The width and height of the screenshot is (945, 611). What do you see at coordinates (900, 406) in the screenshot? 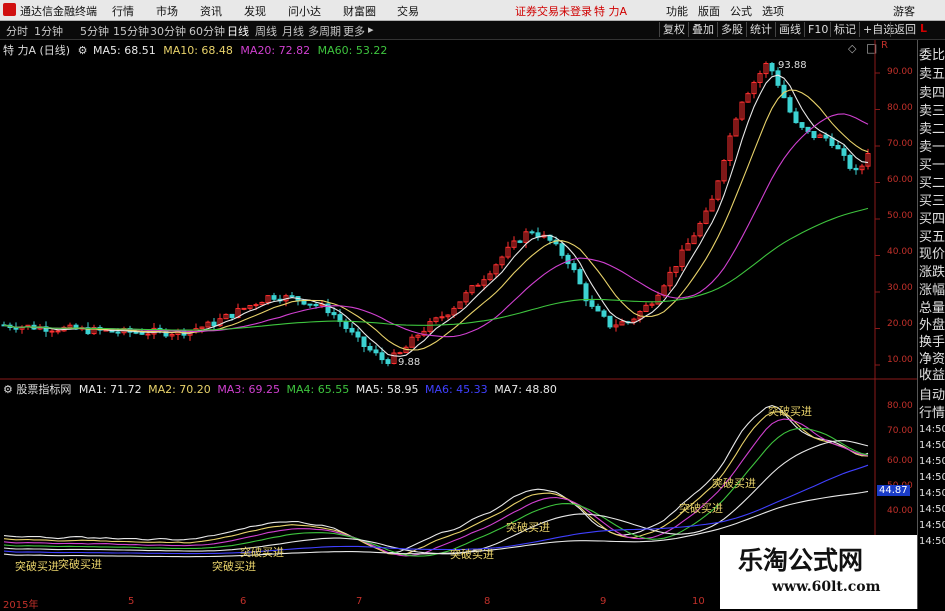
I see `sub-axis-label: 80.00` at bounding box center [900, 406].